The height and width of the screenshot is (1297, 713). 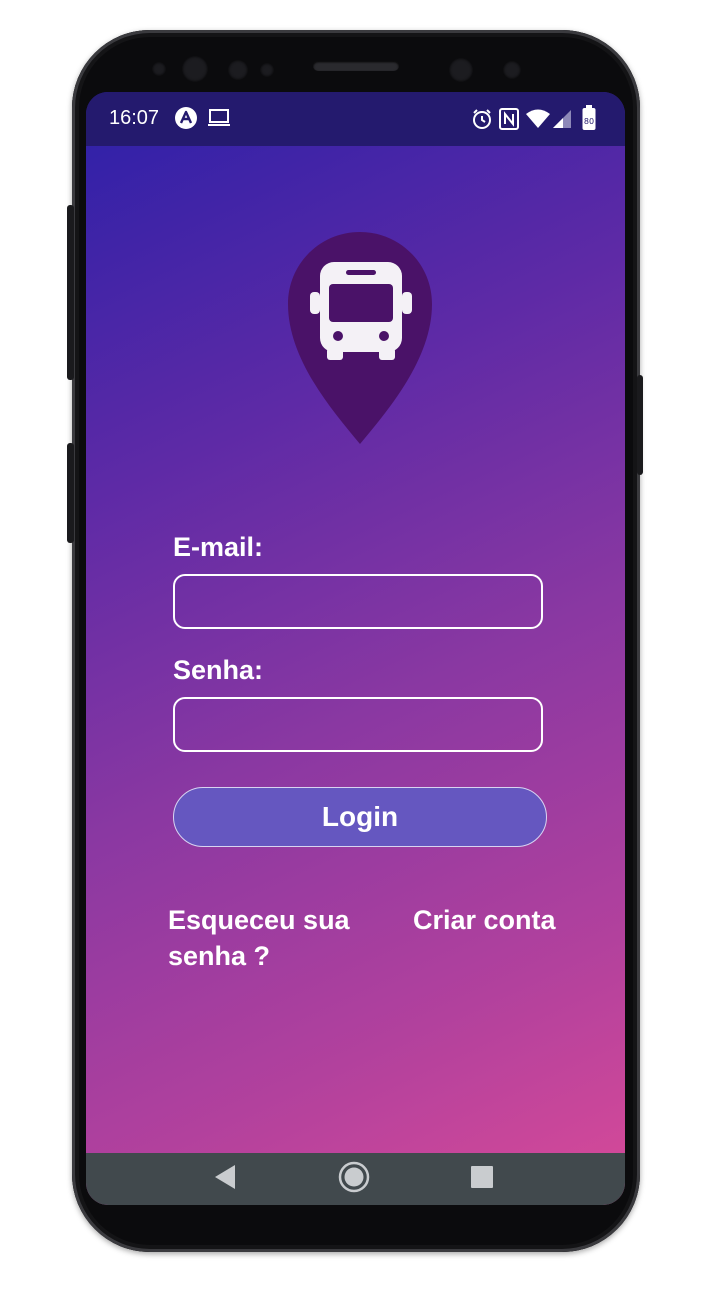 I want to click on front-camera, so click(x=461, y=70).